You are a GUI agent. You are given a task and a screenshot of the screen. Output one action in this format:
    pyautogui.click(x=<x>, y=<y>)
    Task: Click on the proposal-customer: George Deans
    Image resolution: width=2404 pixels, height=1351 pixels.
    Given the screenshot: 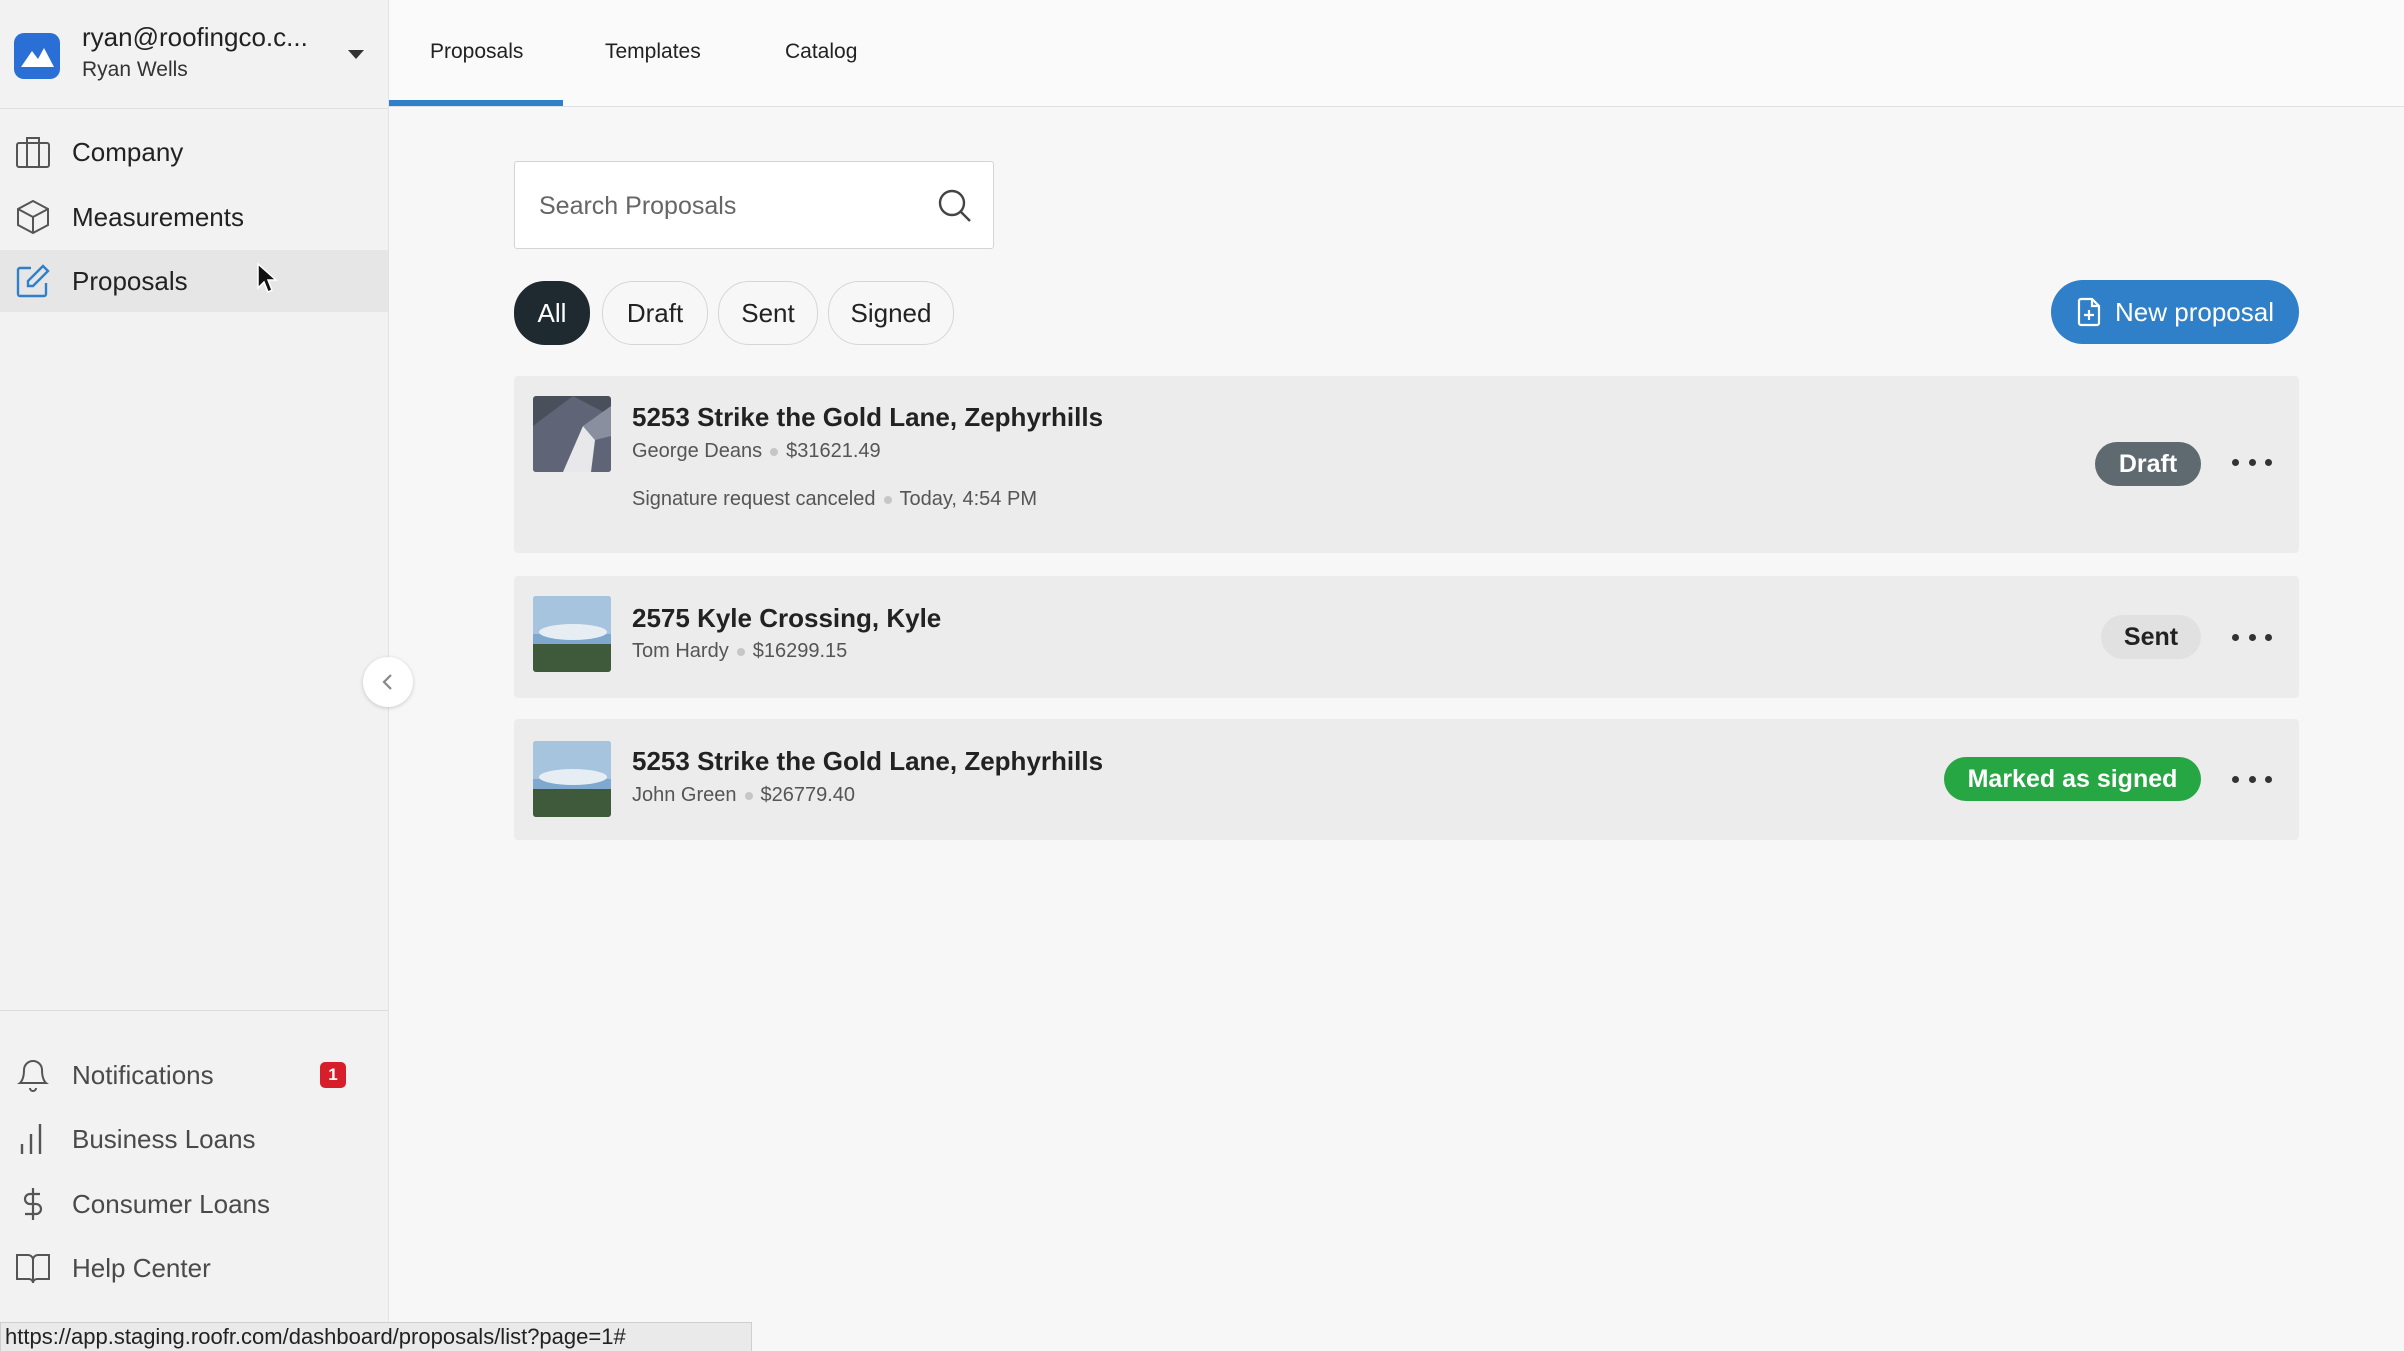 What is the action you would take?
    pyautogui.click(x=697, y=451)
    